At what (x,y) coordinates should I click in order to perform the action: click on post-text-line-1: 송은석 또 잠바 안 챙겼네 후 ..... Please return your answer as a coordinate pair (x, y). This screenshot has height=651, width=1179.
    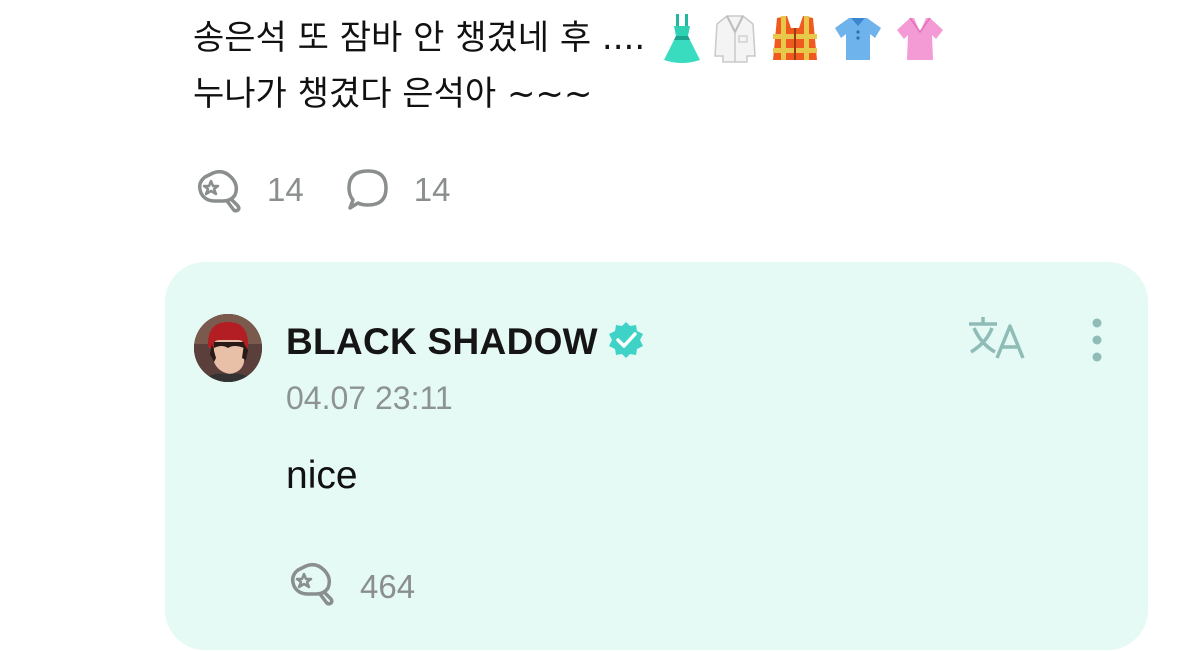
    Looking at the image, I should click on (643, 38).